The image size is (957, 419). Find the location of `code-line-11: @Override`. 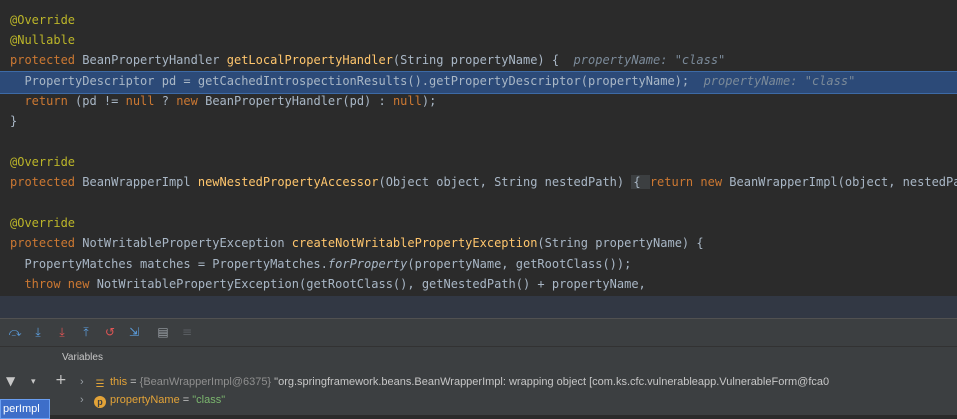

code-line-11: @Override is located at coordinates (43, 223).